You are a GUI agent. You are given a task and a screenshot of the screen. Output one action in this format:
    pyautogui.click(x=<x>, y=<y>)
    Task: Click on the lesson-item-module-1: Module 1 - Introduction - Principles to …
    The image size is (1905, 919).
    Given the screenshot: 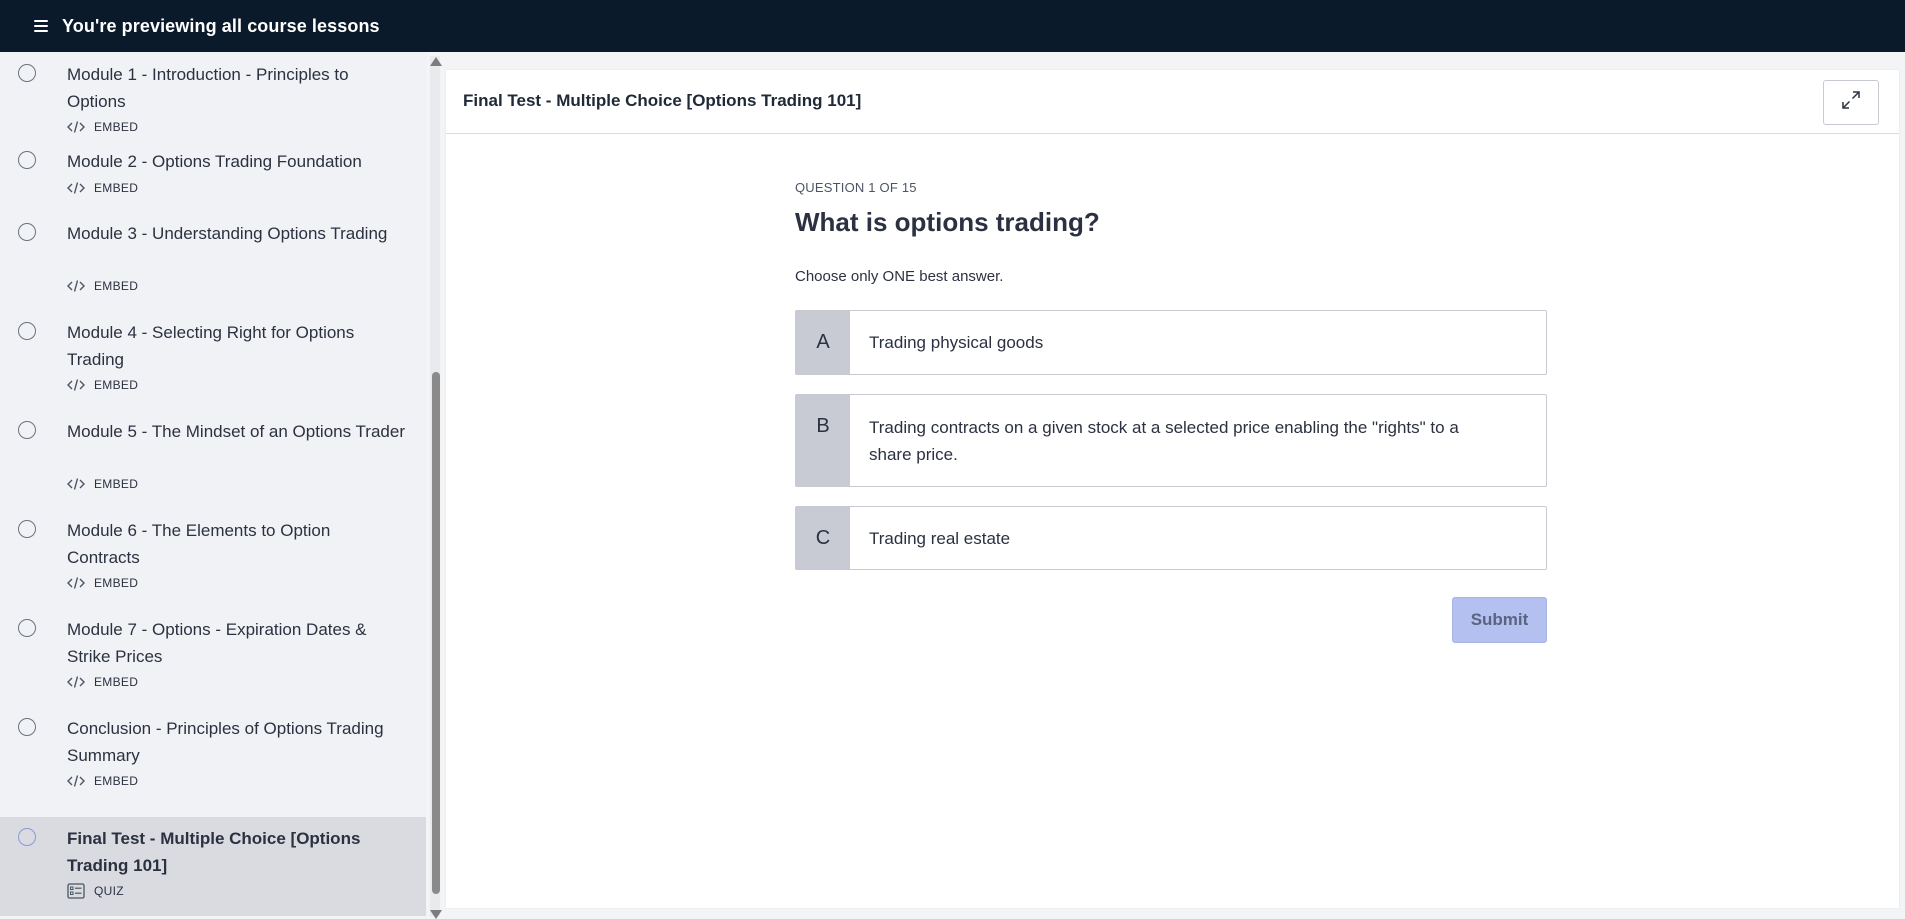 What is the action you would take?
    pyautogui.click(x=213, y=96)
    